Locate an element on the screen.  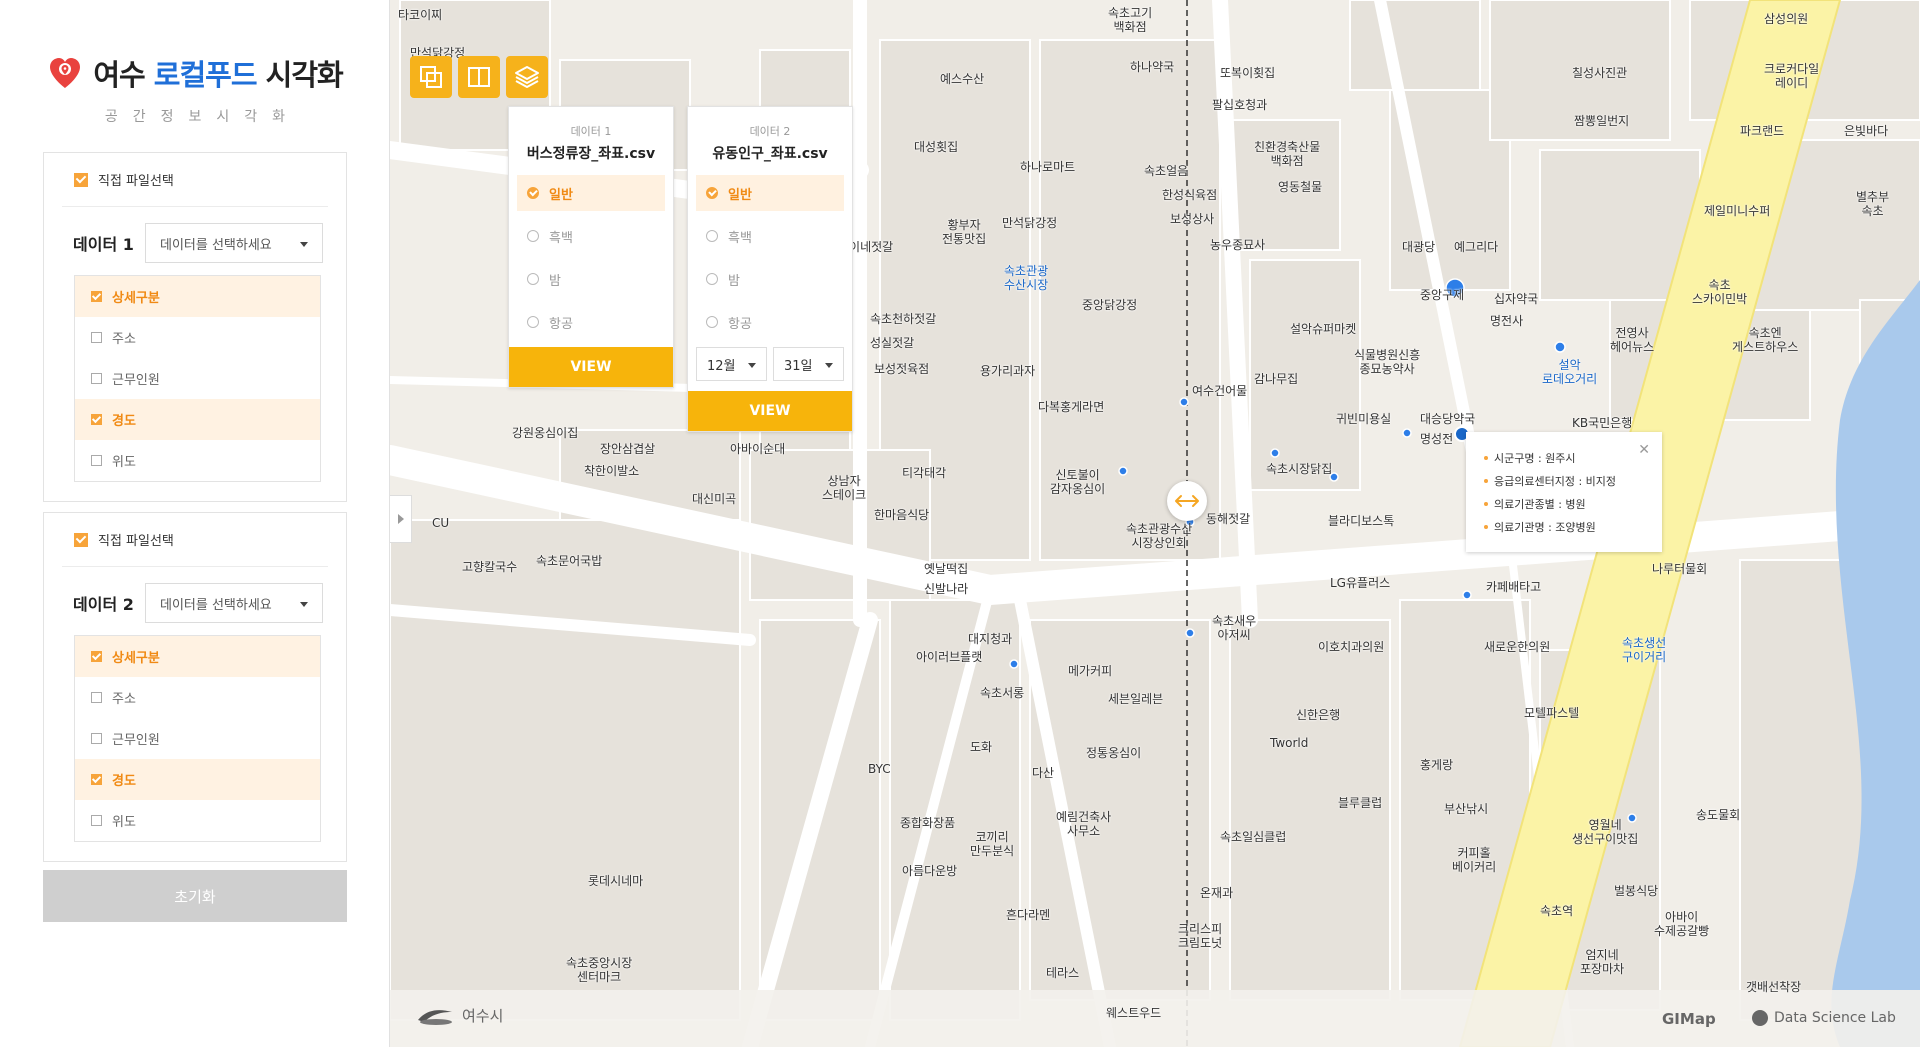
map-label: 착한이발소 is located at coordinates (611, 471).